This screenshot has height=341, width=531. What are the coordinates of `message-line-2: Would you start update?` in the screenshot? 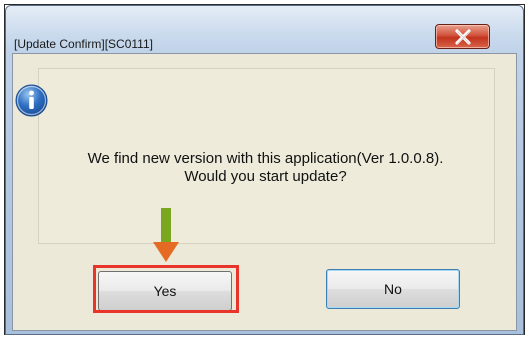 It's located at (265, 176).